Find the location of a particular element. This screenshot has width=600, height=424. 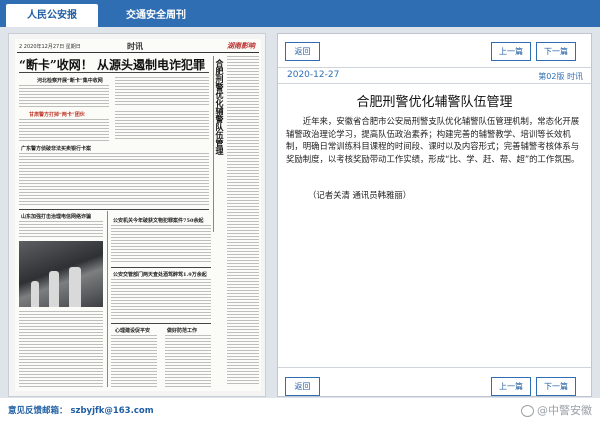

next-article-button-bottom: 下一篇 is located at coordinates (556, 386).